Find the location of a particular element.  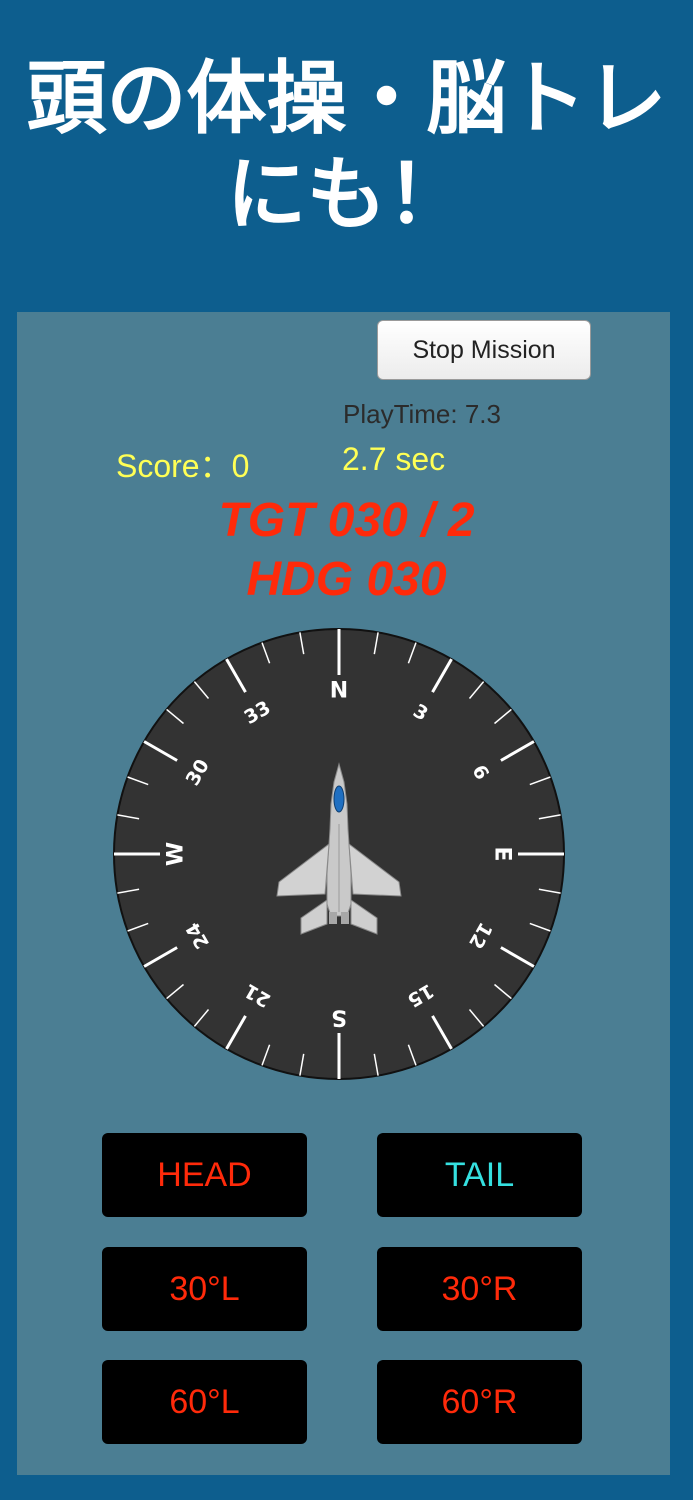

head-button: HEAD is located at coordinates (204, 1175).